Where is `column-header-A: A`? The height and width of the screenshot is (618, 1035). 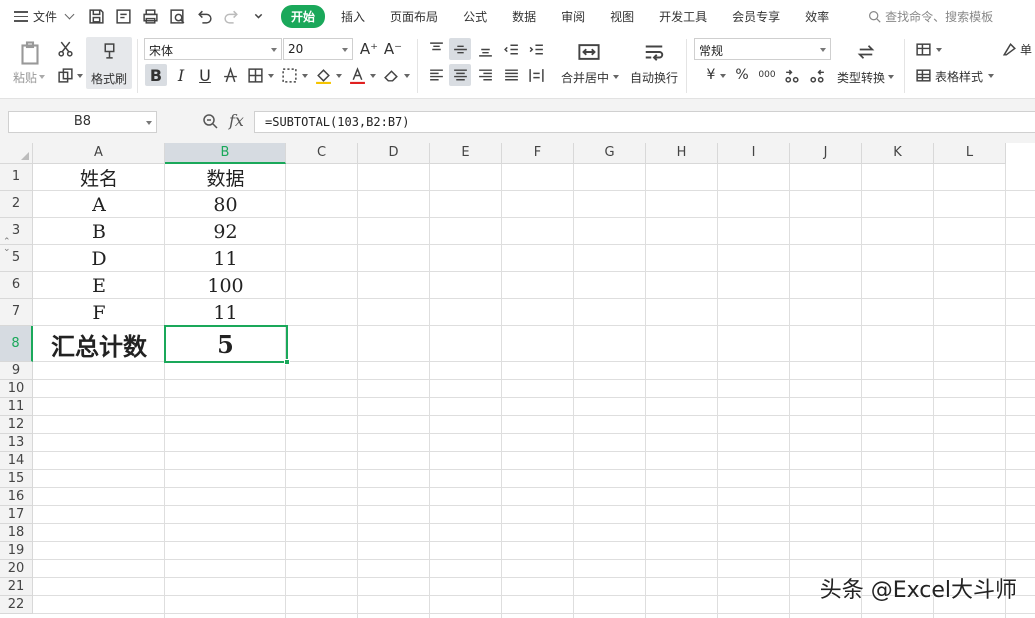
column-header-A: A is located at coordinates (99, 153).